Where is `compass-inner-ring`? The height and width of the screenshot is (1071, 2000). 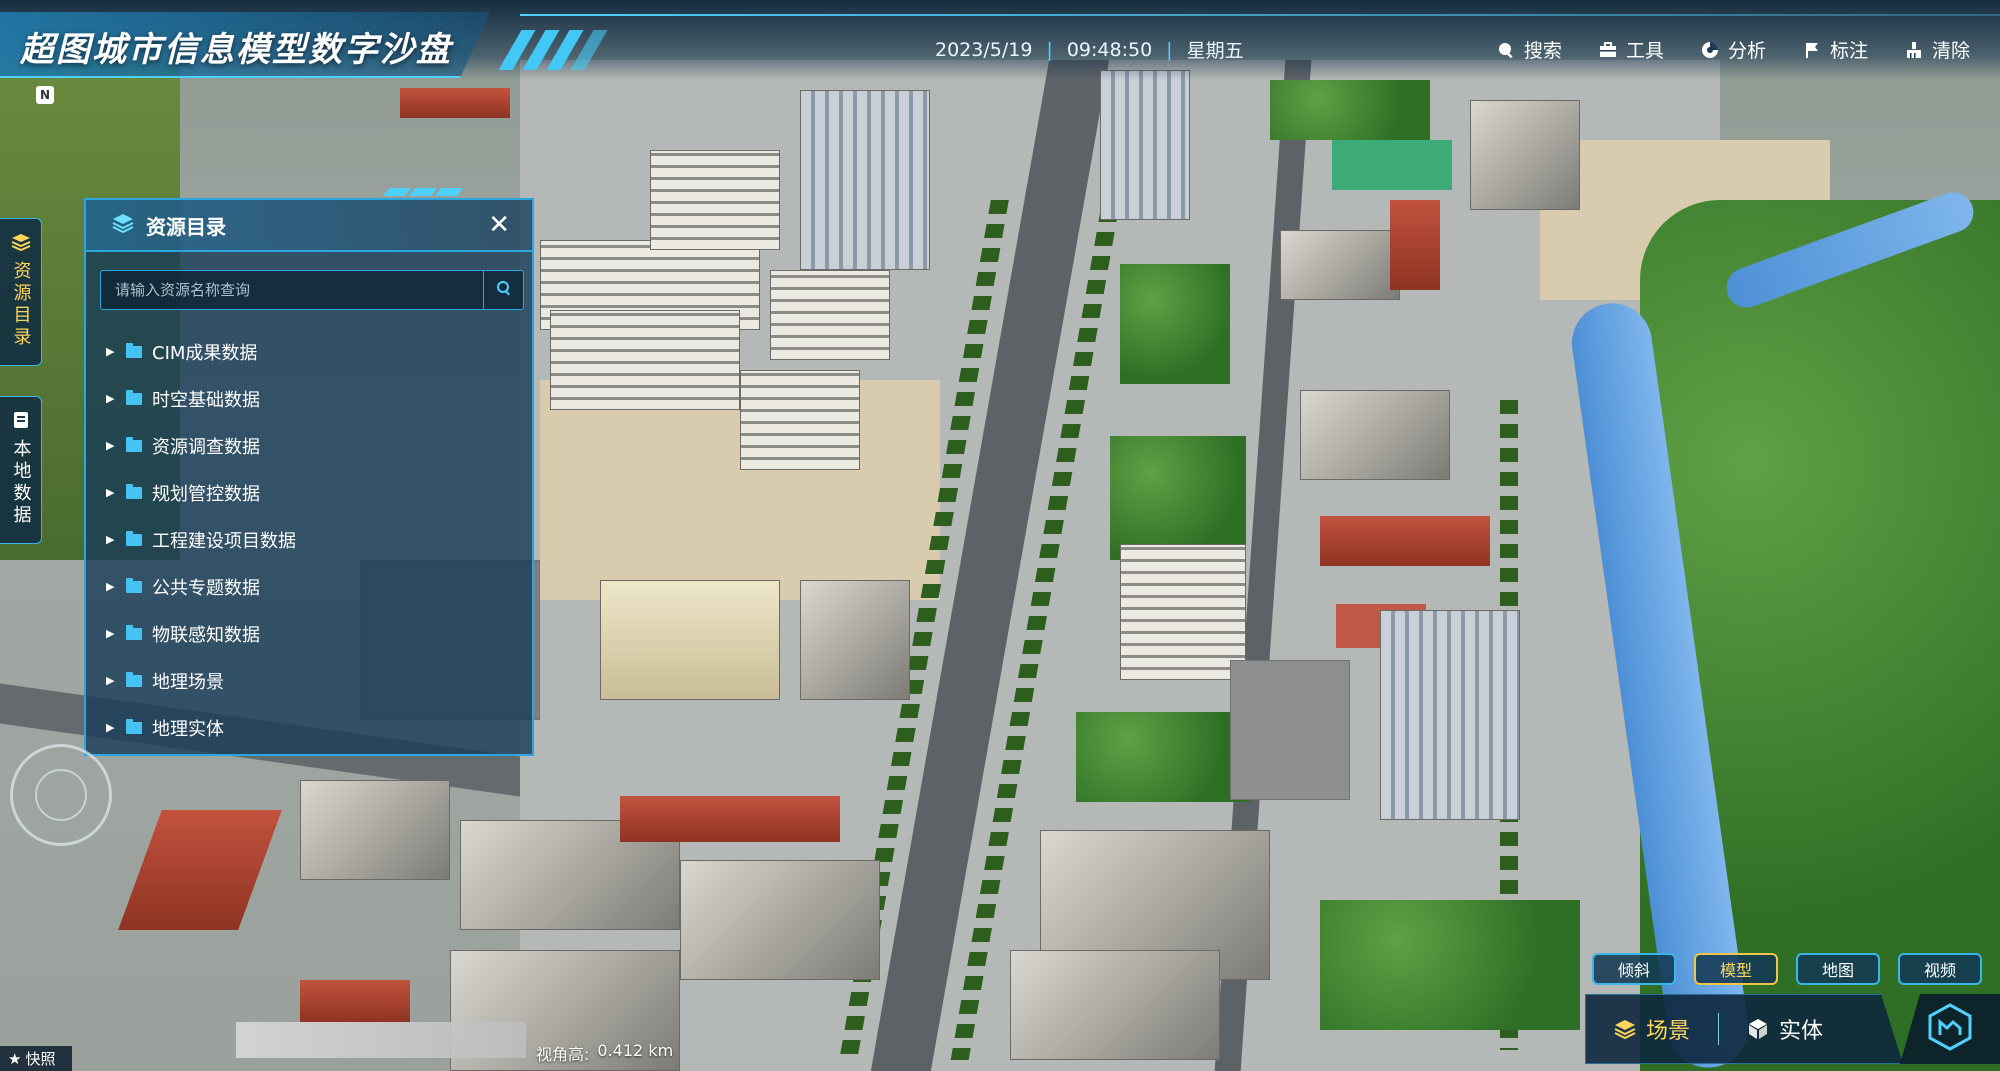
compass-inner-ring is located at coordinates (61, 795).